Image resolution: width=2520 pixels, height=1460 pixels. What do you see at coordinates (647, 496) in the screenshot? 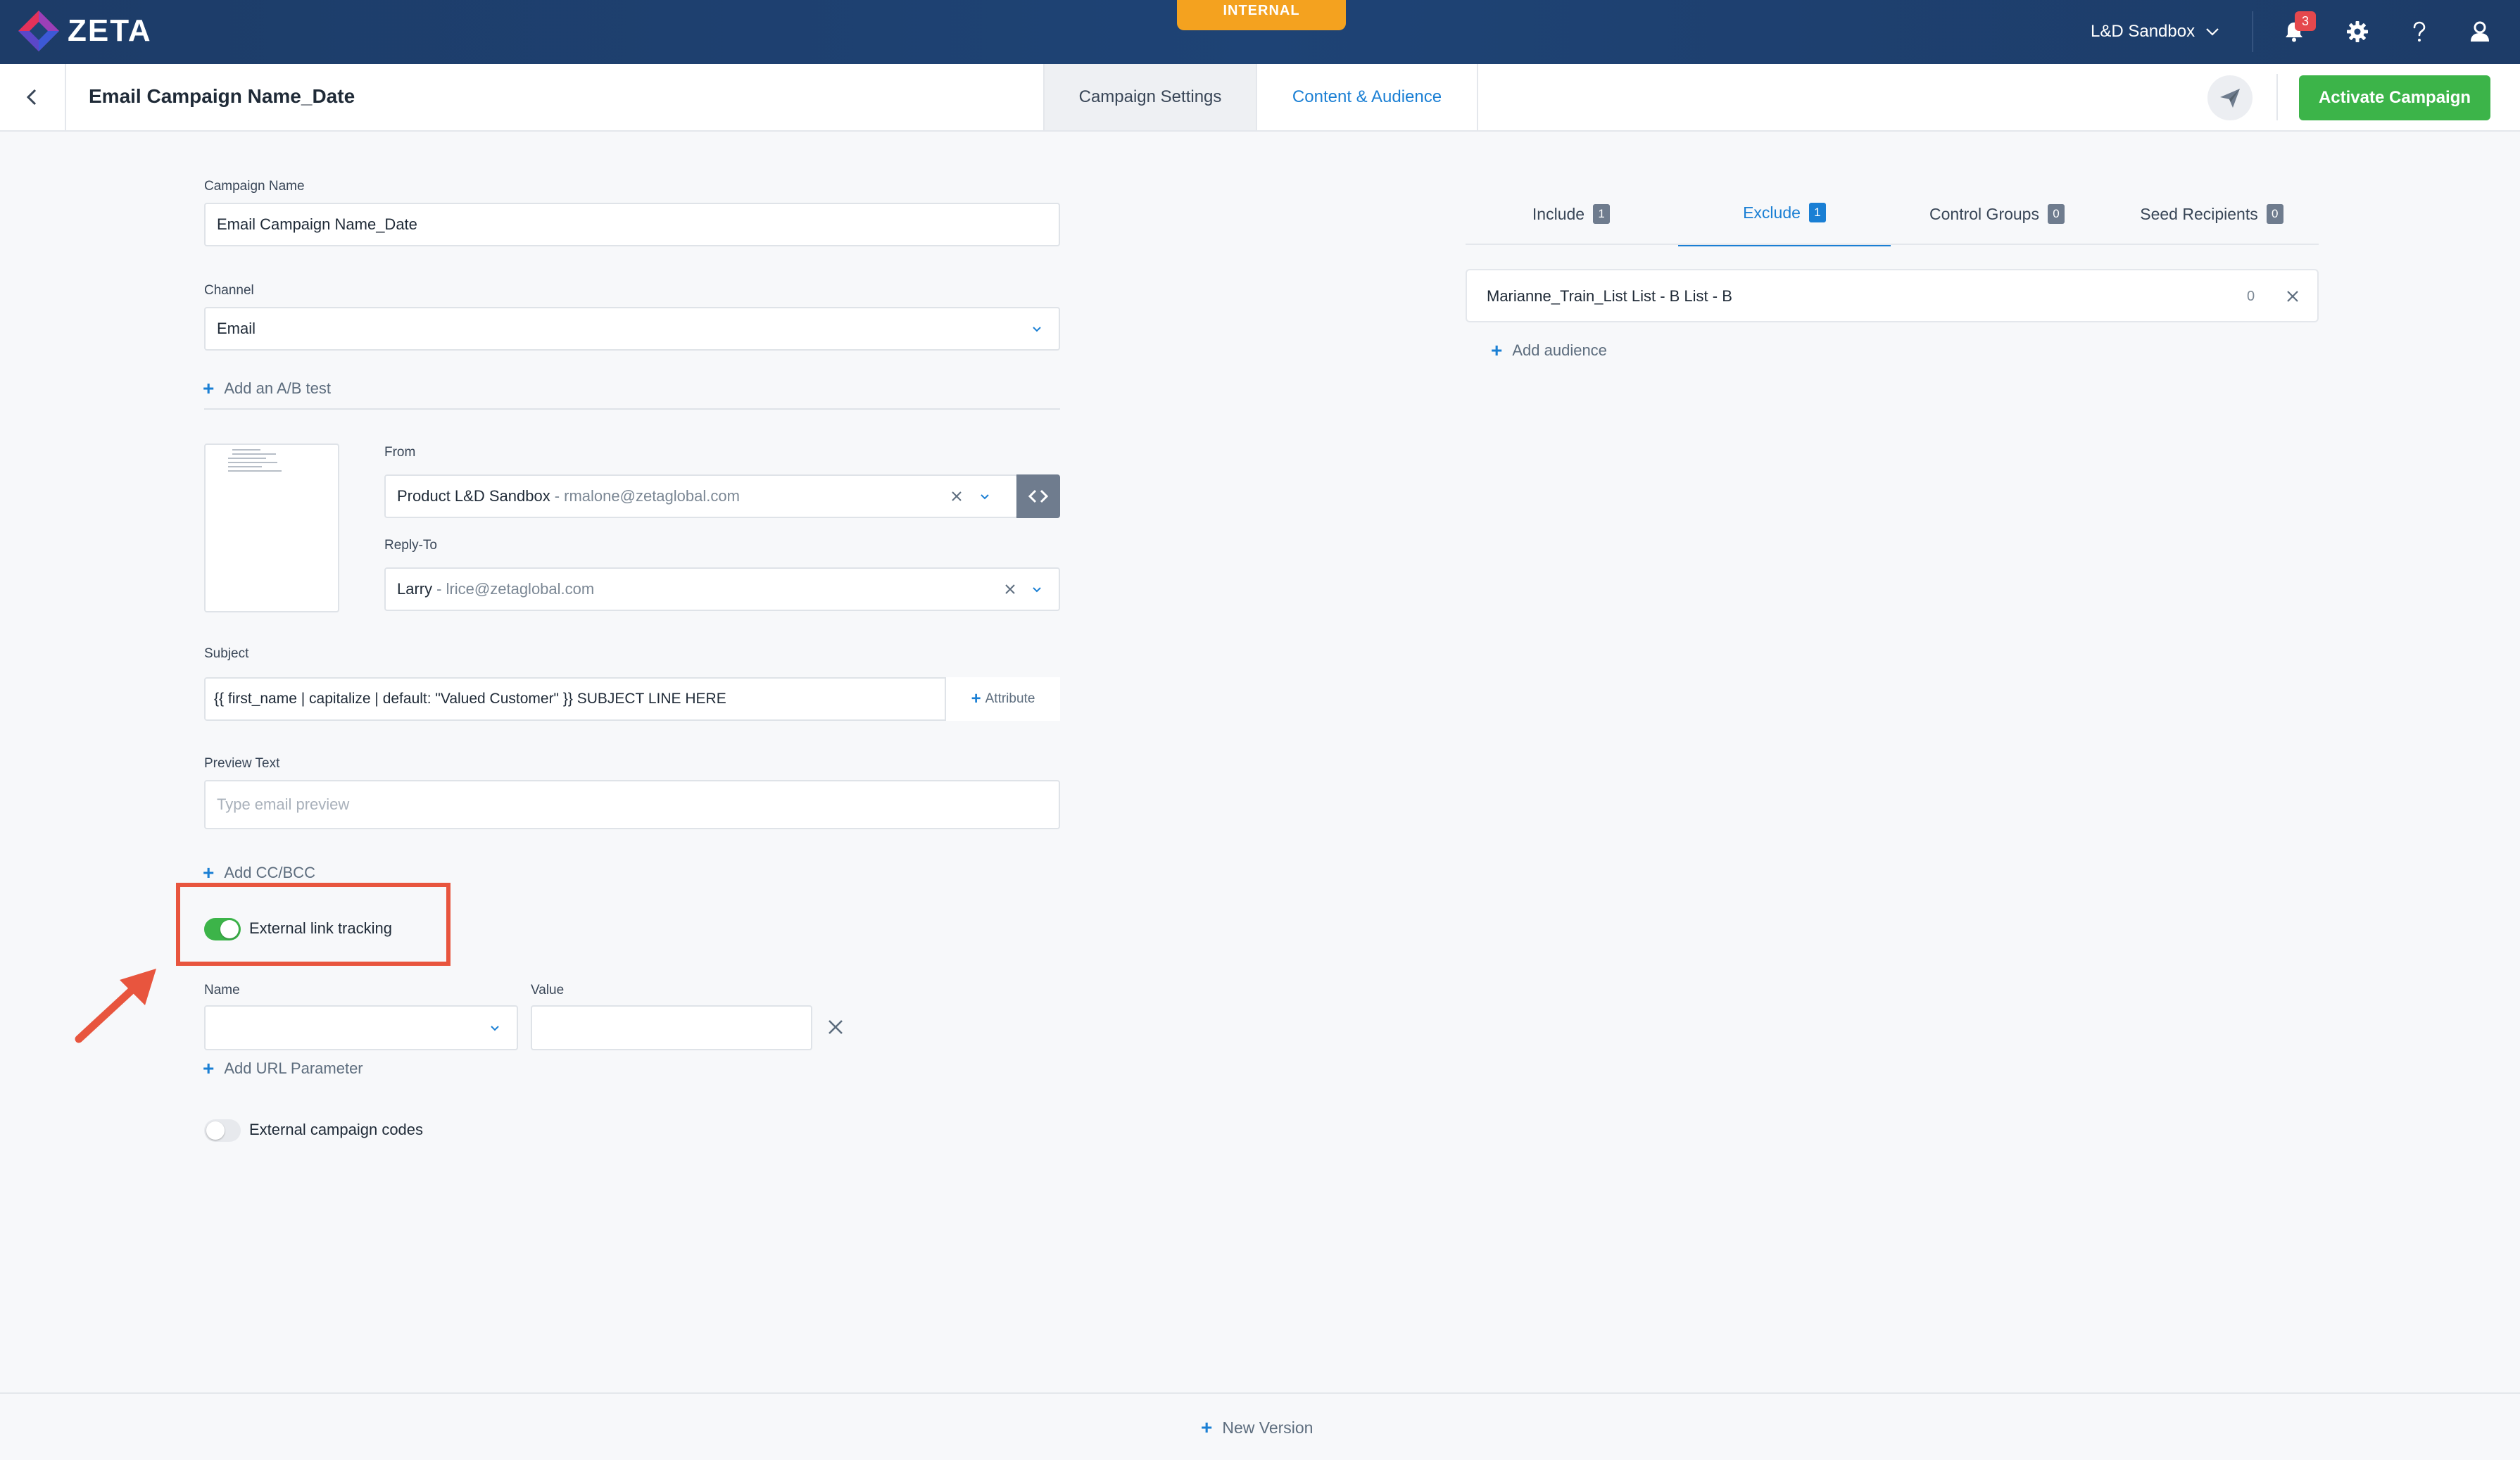
I see `from-email: - rmalone@zetaglobal.com` at bounding box center [647, 496].